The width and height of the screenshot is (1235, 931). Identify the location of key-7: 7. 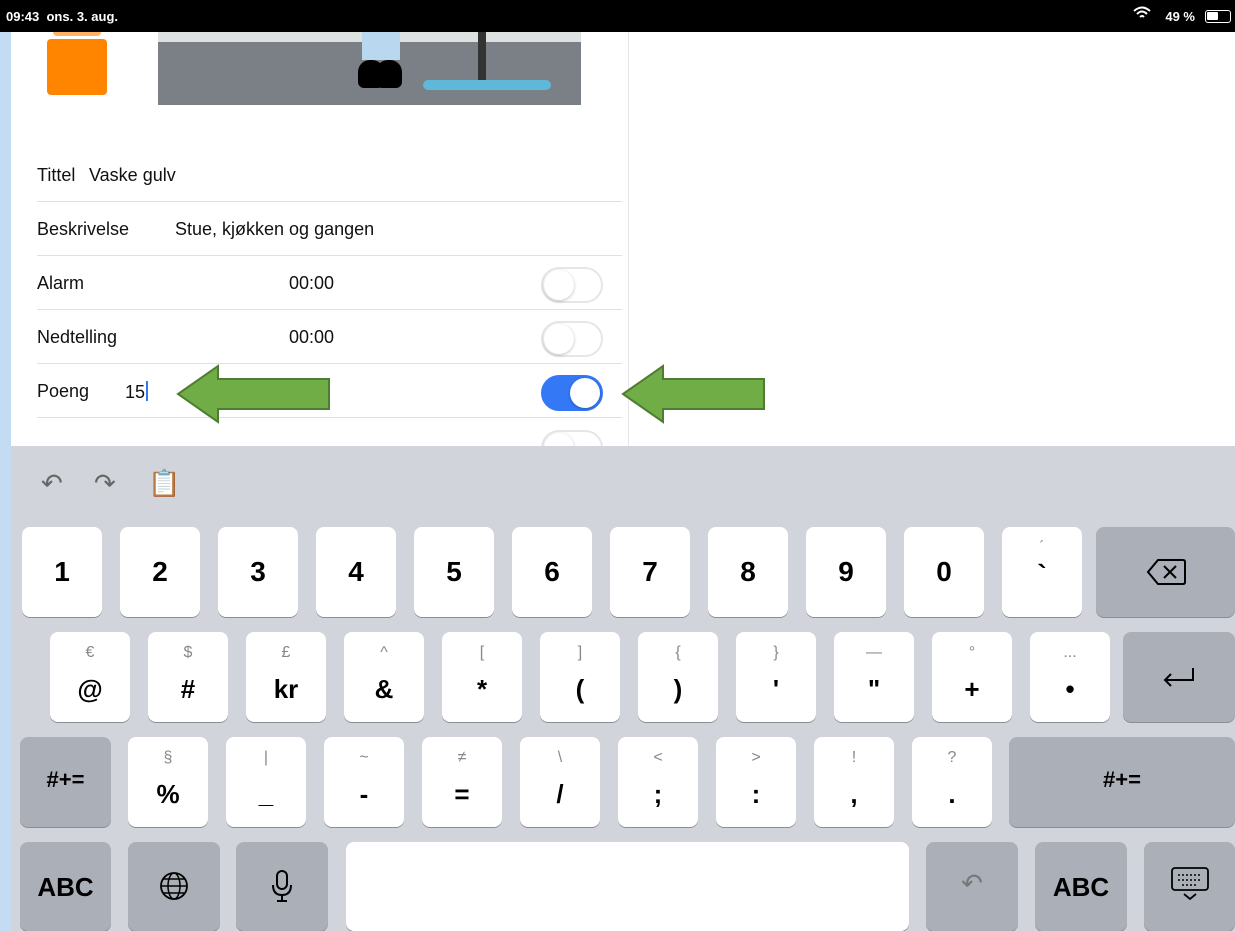
(650, 572).